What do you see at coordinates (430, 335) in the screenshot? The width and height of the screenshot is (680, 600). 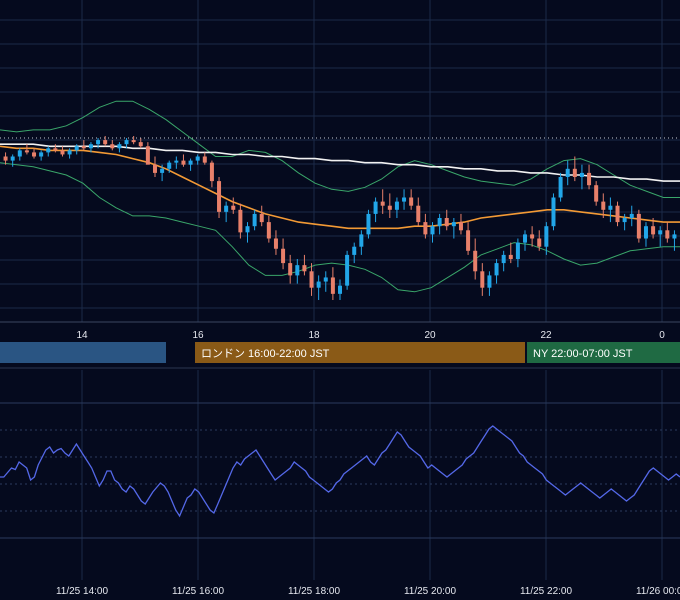 I see `main-axis-tick-label: 20` at bounding box center [430, 335].